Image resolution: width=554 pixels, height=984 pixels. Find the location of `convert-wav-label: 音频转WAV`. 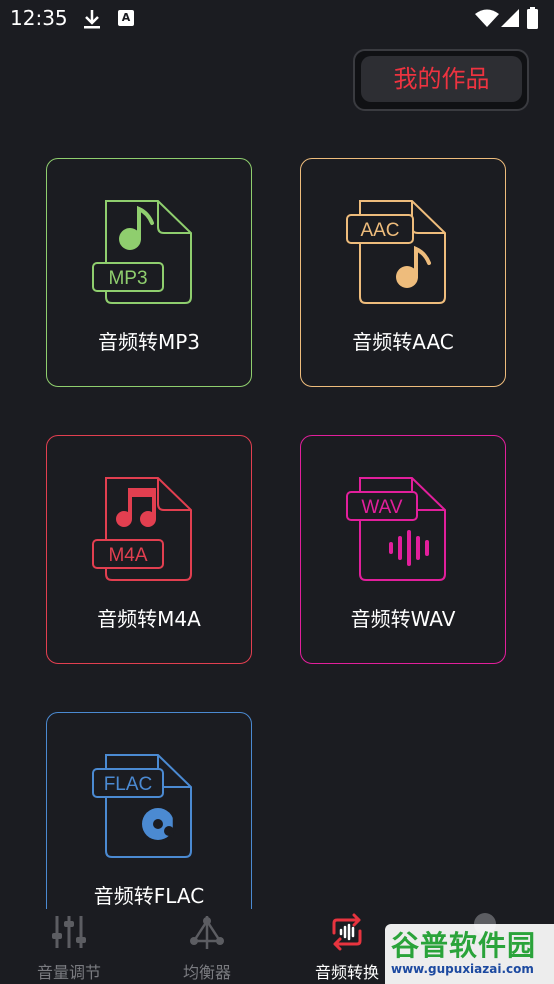

convert-wav-label: 音频转WAV is located at coordinates (403, 619).